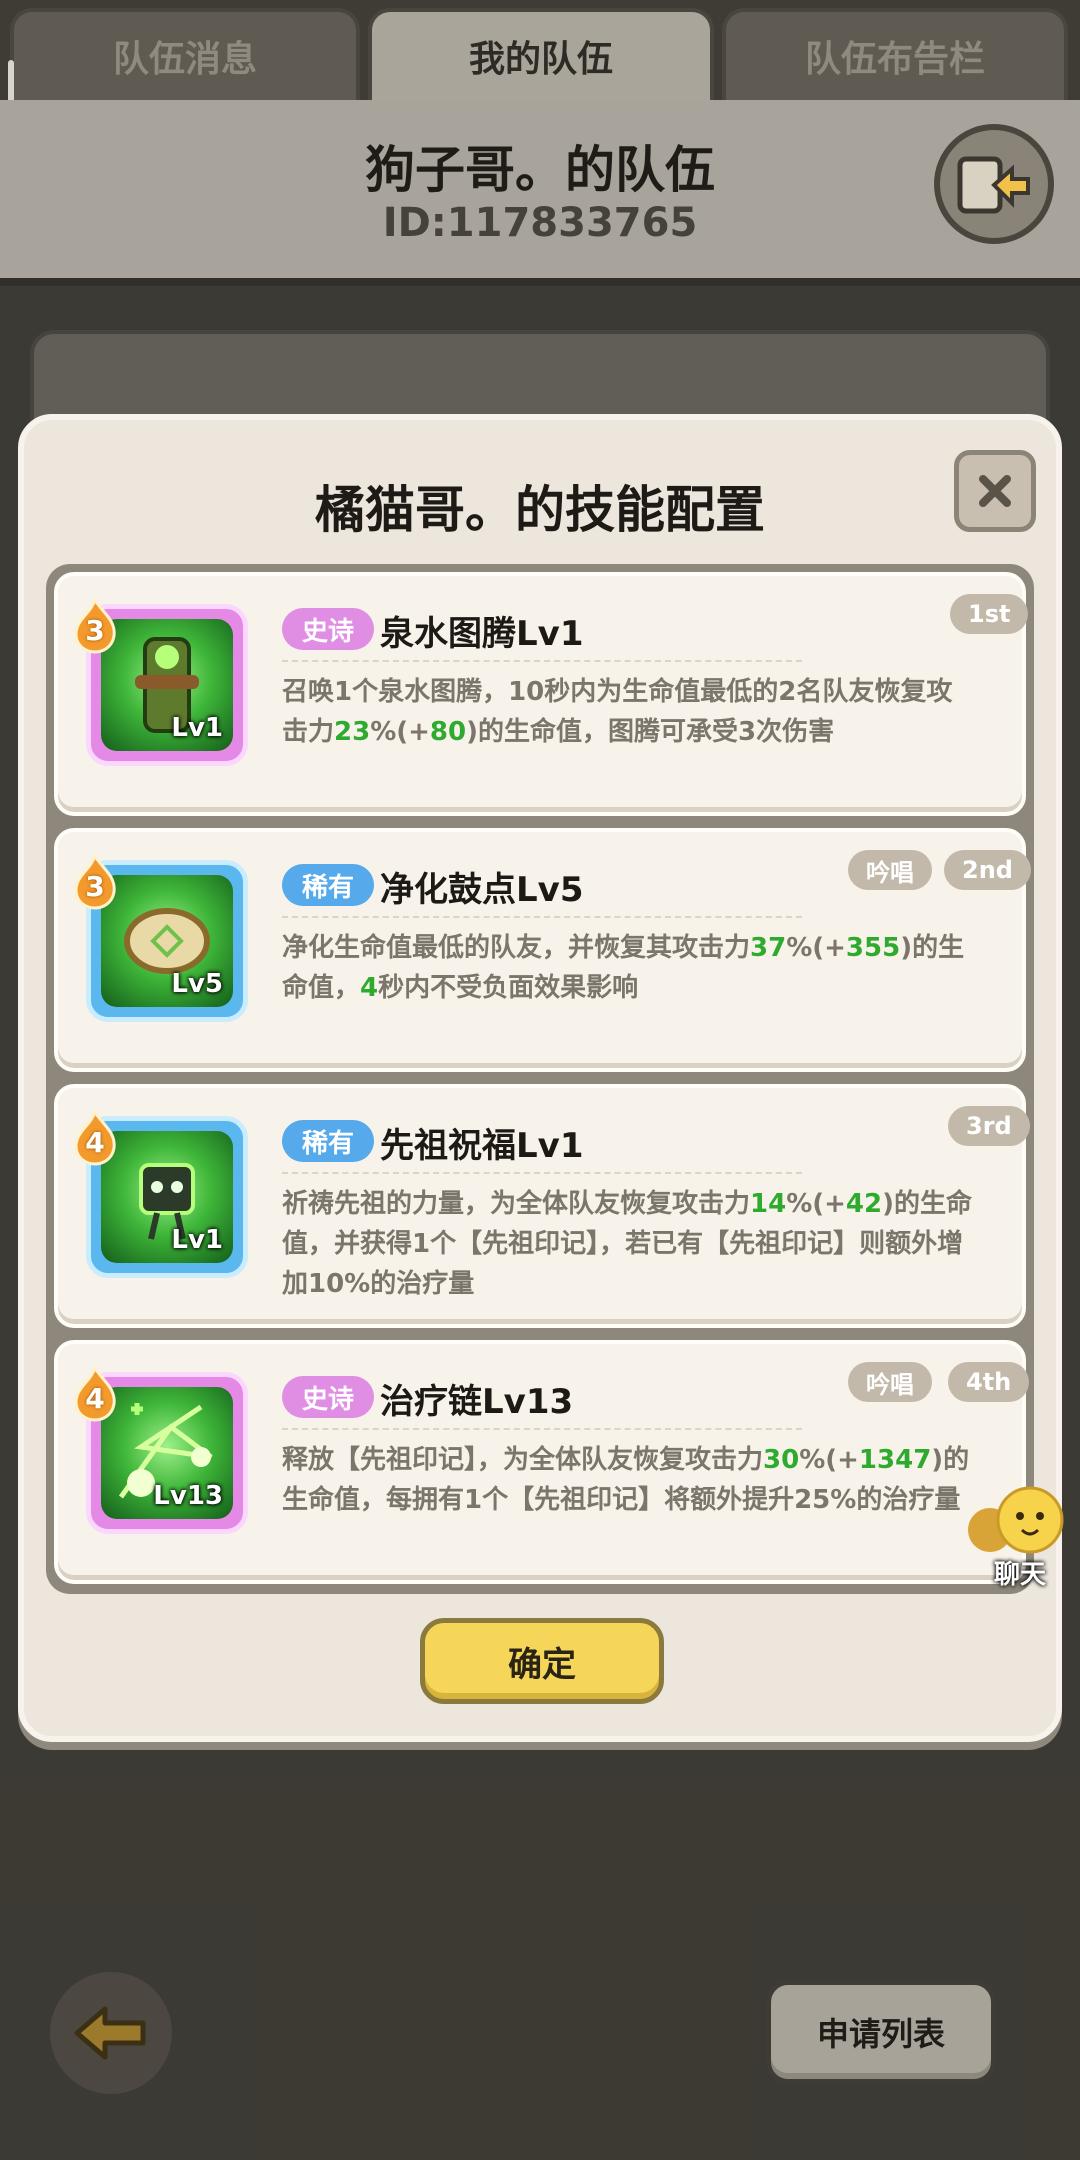 The image size is (1080, 2160). Describe the element at coordinates (542, 1661) in the screenshot. I see `confirm-button: 确定` at that location.